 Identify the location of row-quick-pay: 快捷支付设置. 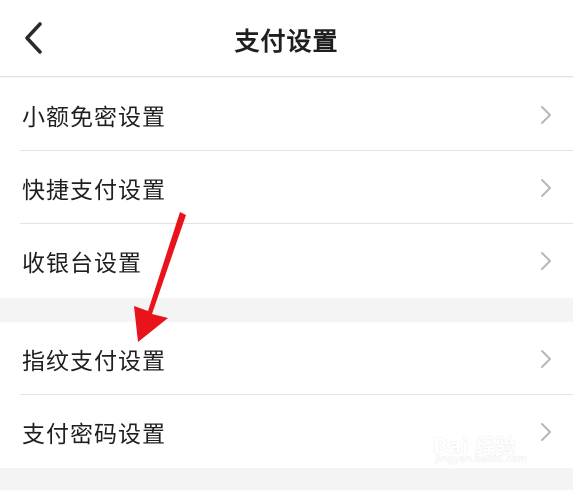
(286, 187).